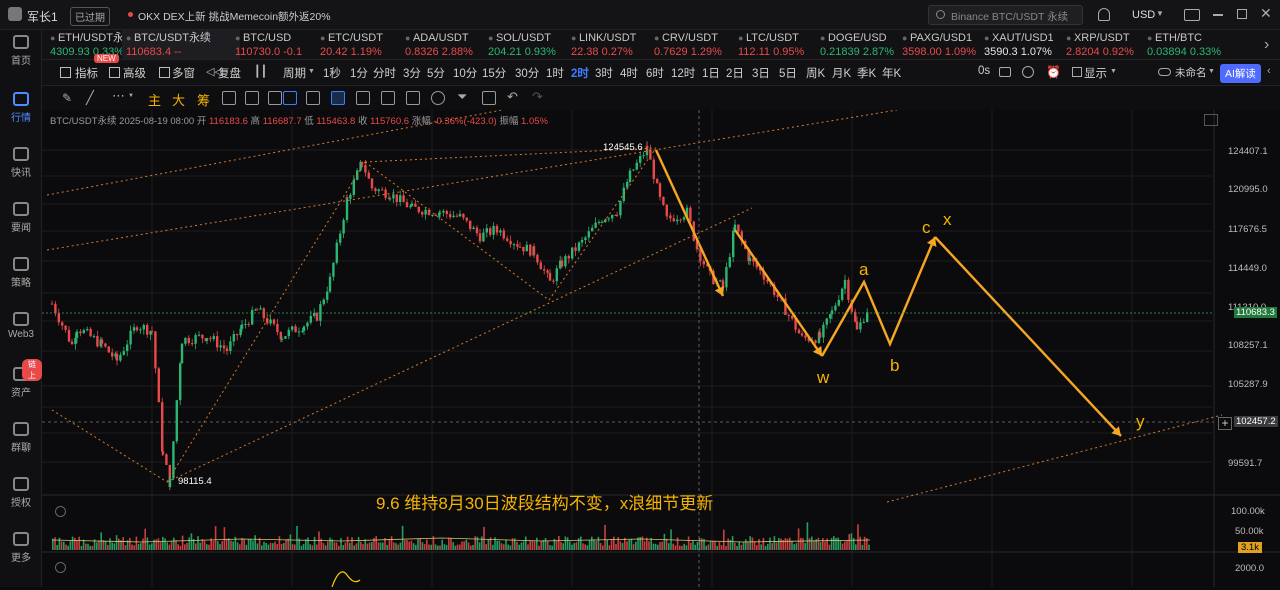  I want to click on sidebar-item-article: 要闻, so click(21, 218).